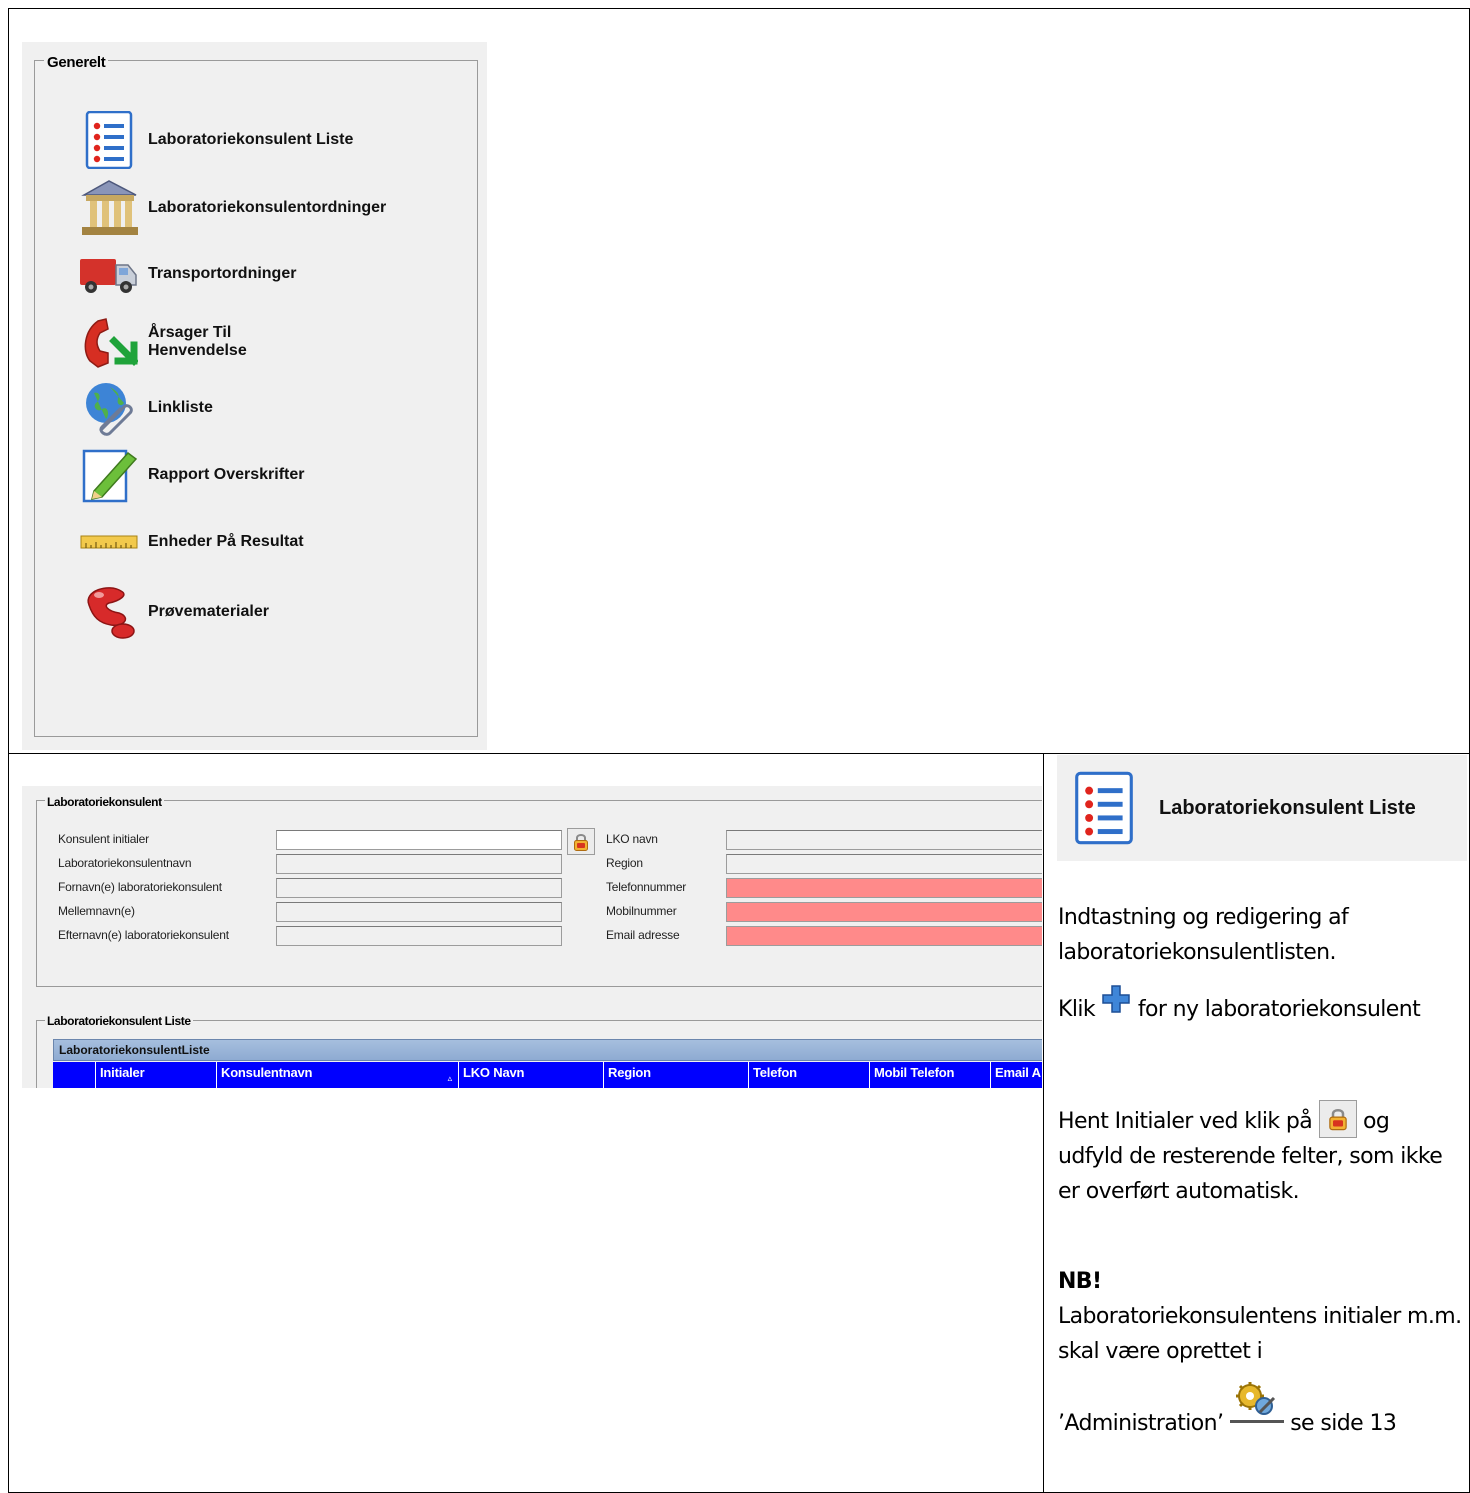 Image resolution: width=1470 pixels, height=1493 pixels. What do you see at coordinates (109, 475) in the screenshot?
I see `edit-pencil-icon` at bounding box center [109, 475].